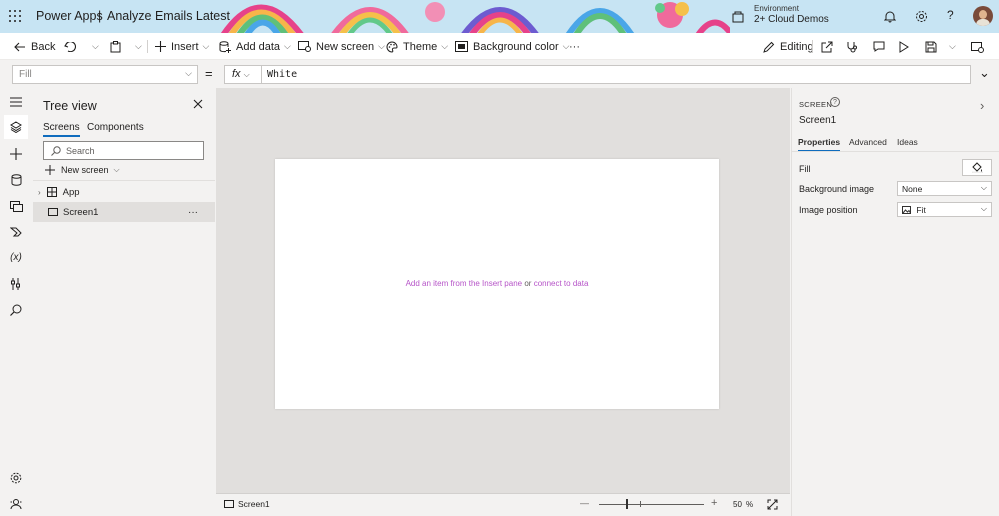 Image resolution: width=999 pixels, height=516 pixels. I want to click on user-avatar, so click(983, 16).